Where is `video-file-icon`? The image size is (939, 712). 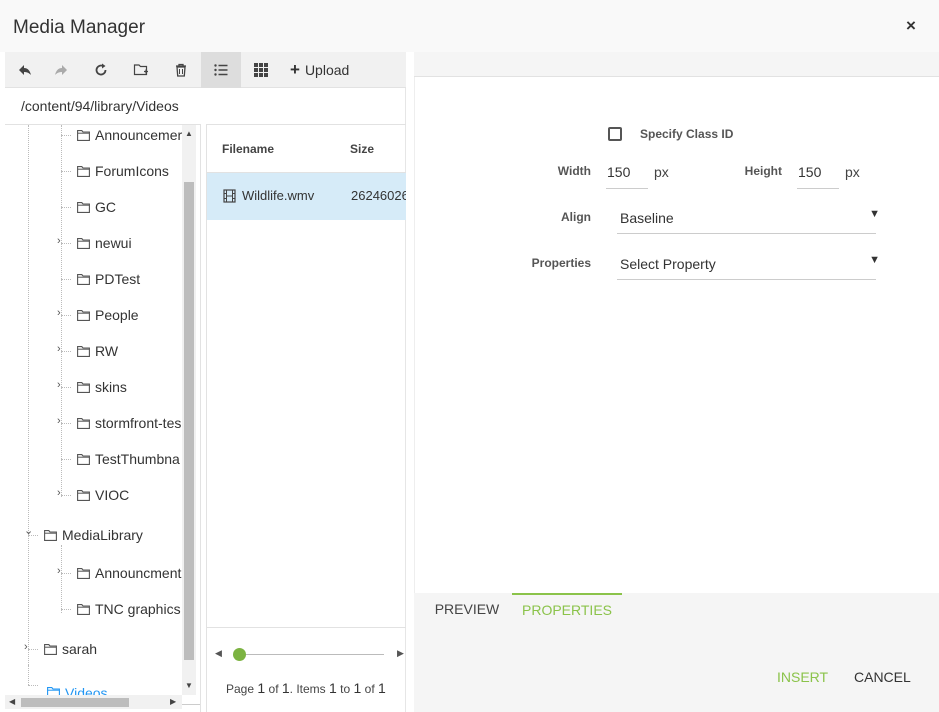
video-file-icon is located at coordinates (229, 195).